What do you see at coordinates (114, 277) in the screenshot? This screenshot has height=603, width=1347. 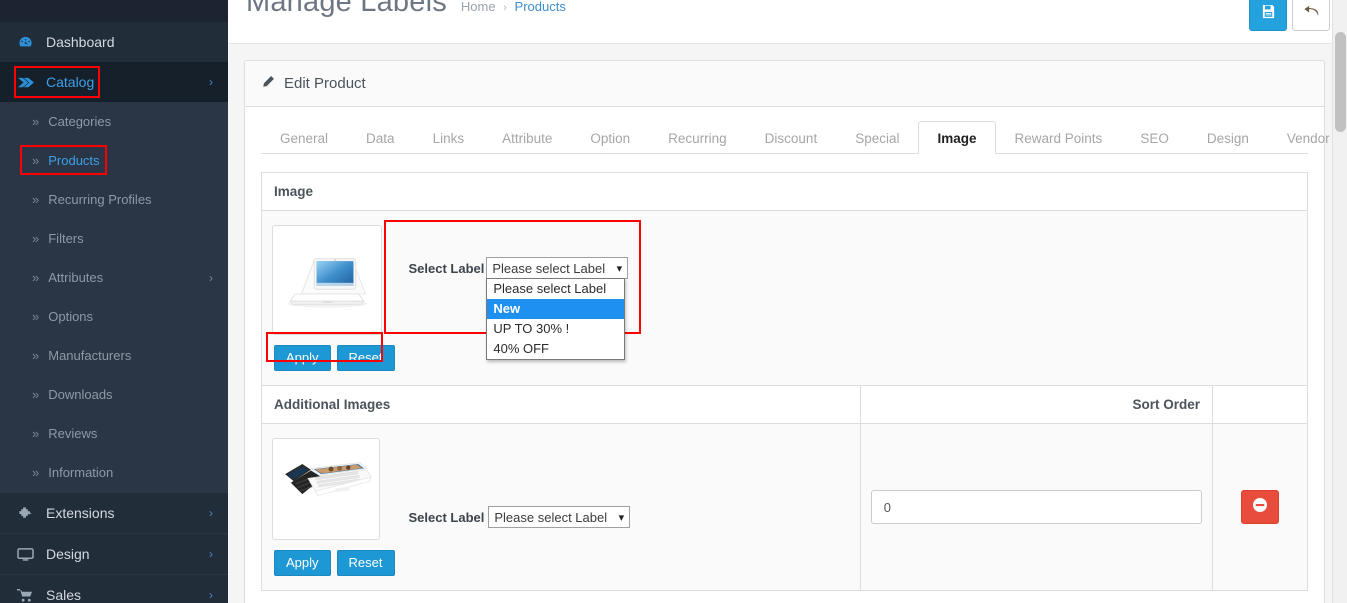 I see `sidebar-item-attributes: » Attributes ›` at bounding box center [114, 277].